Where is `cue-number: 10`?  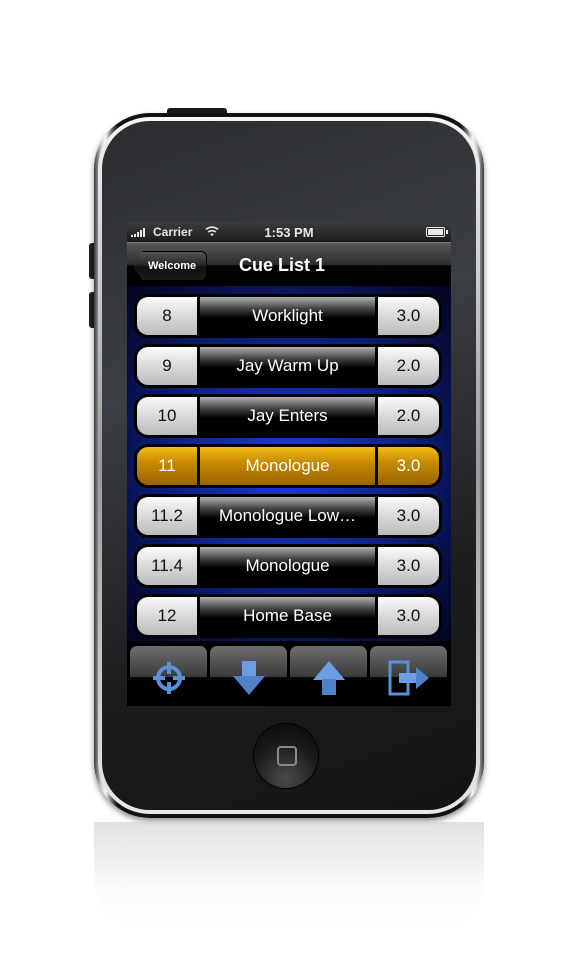 cue-number: 10 is located at coordinates (167, 416).